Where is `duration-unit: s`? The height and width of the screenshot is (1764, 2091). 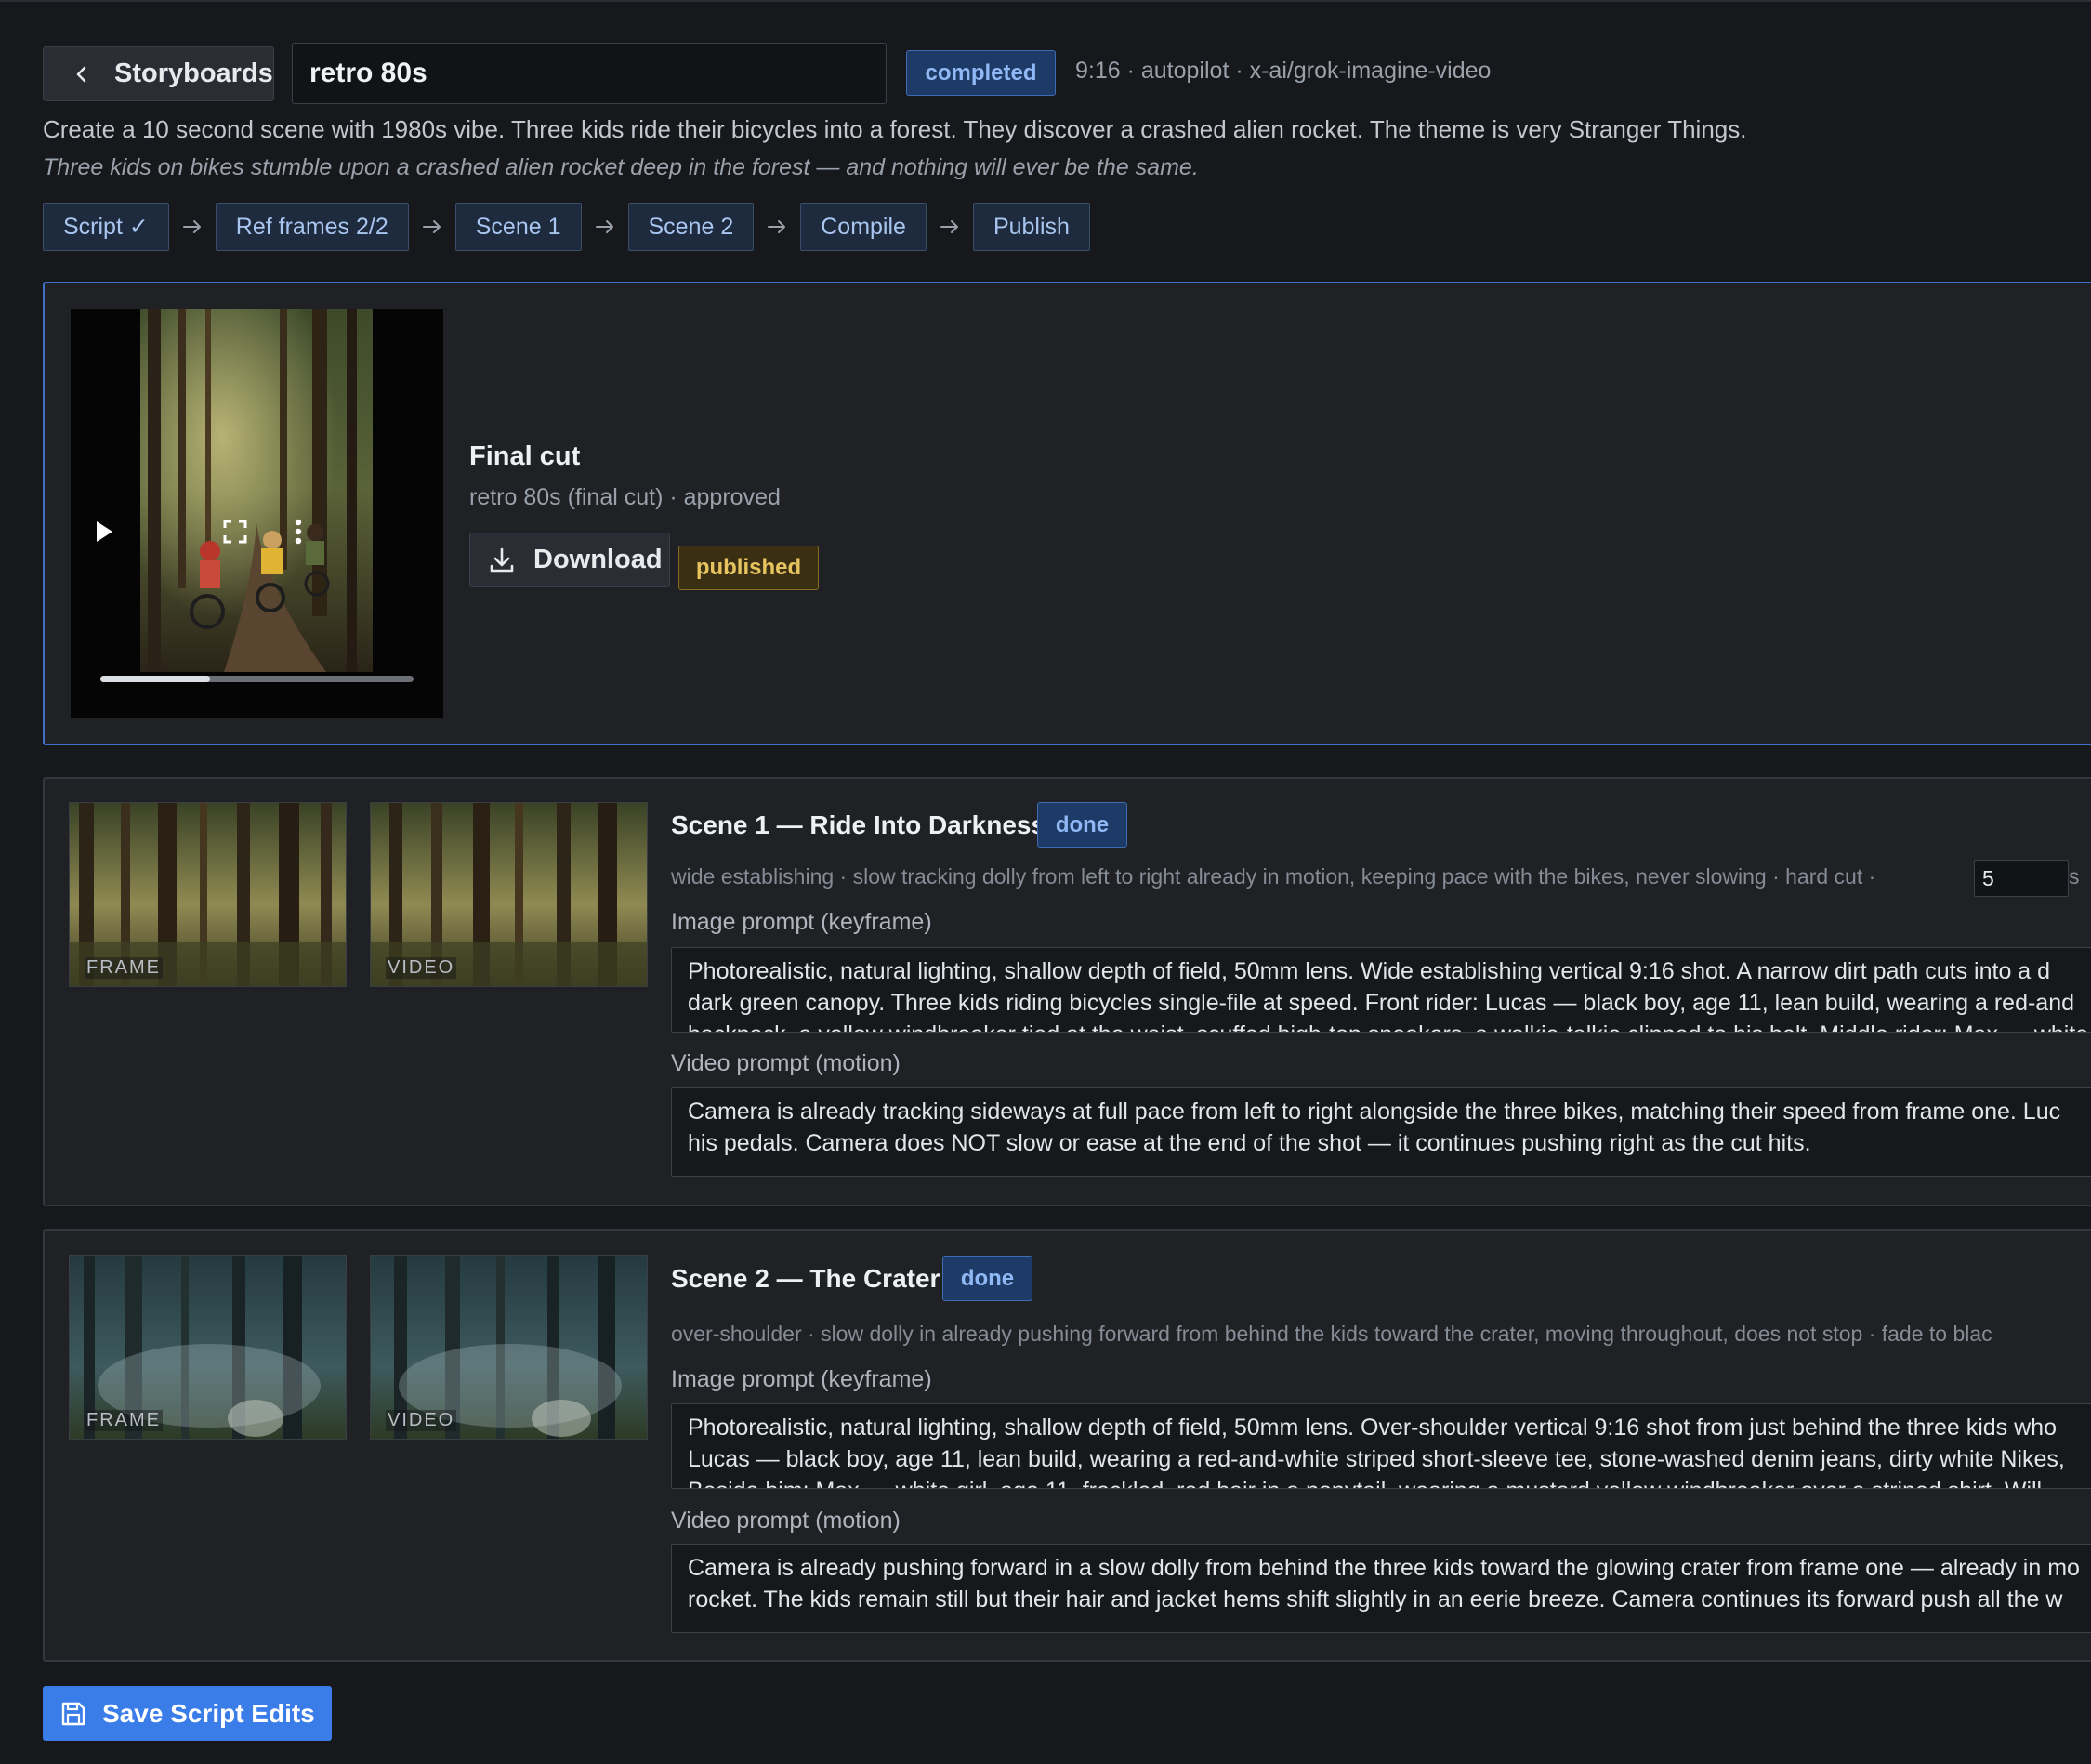
duration-unit: s is located at coordinates (2074, 876).